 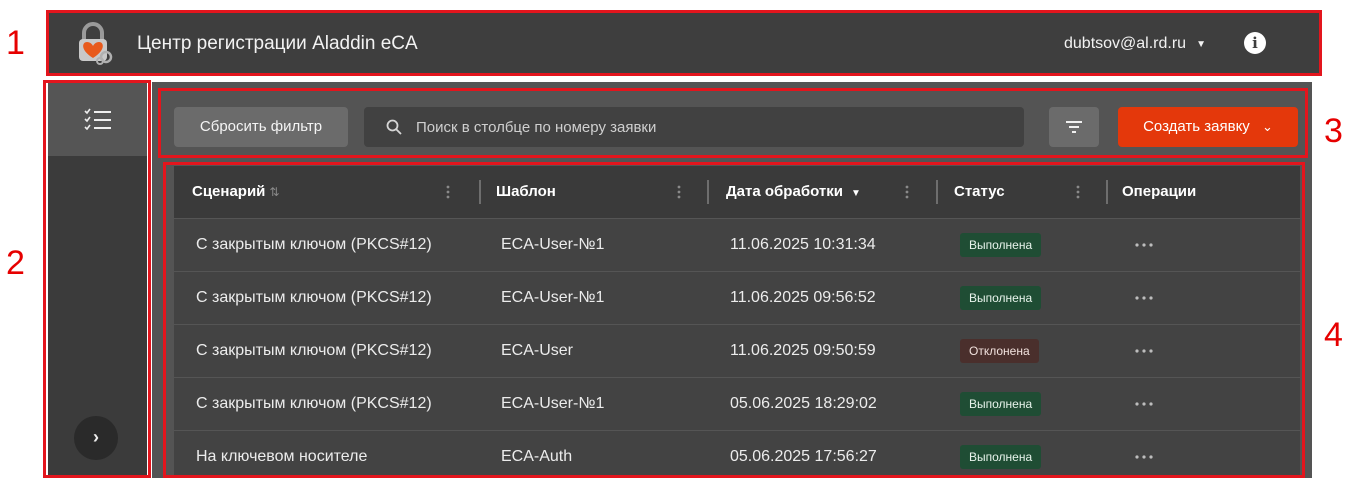 What do you see at coordinates (235, 192) in the screenshot?
I see `column-header-scenario: Сценарий ⇅` at bounding box center [235, 192].